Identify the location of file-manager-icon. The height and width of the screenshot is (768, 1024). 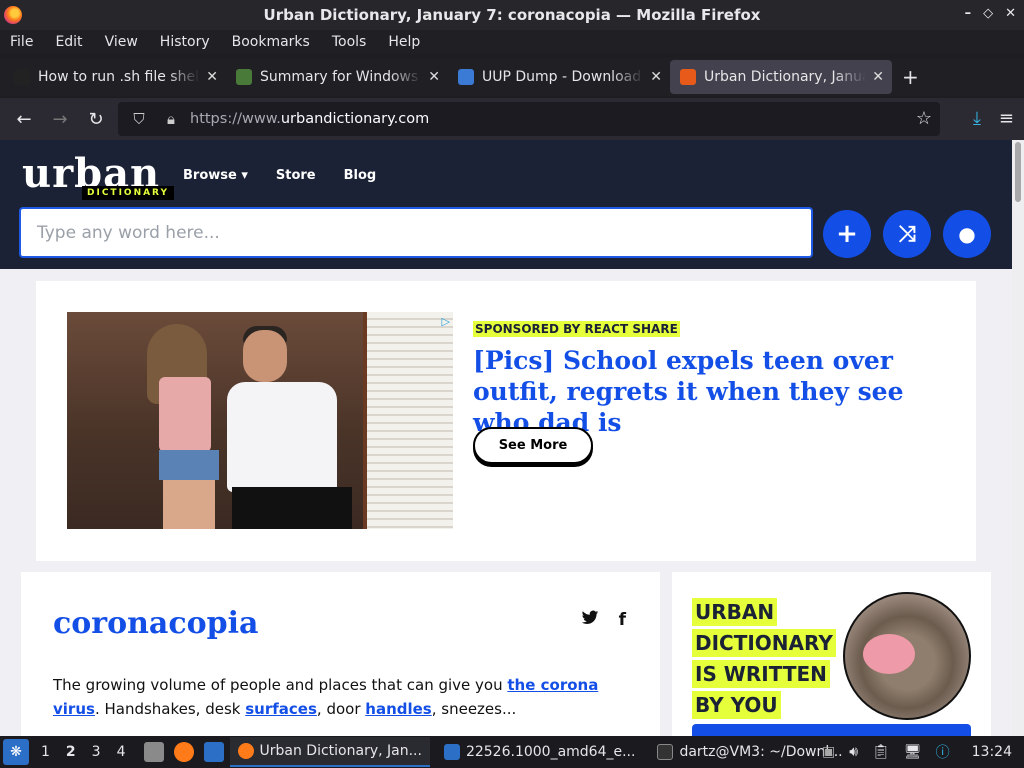
(153, 752).